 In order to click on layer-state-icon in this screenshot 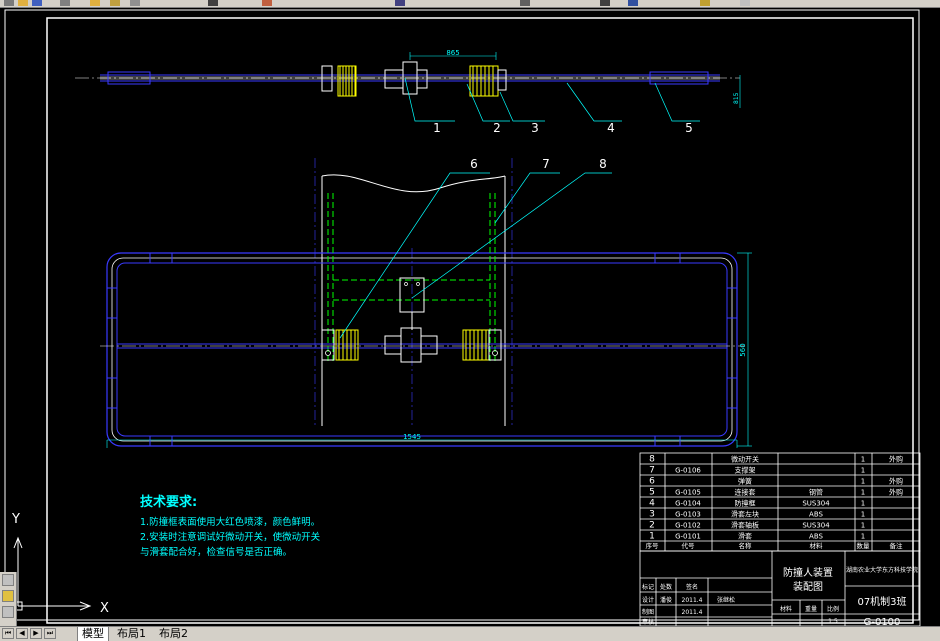, I will do `click(705, 3)`.